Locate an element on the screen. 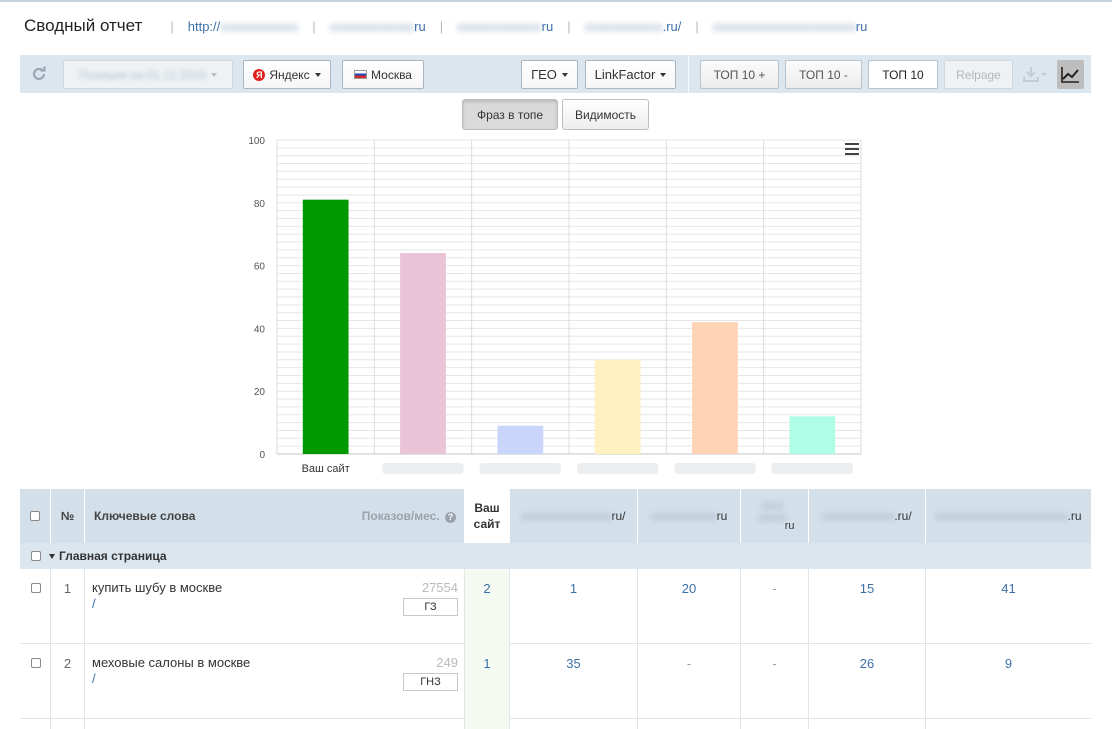 The width and height of the screenshot is (1112, 729). blurred-domain: xxxxxxxxxxxxxxxxxxxxxx is located at coordinates (1001, 516).